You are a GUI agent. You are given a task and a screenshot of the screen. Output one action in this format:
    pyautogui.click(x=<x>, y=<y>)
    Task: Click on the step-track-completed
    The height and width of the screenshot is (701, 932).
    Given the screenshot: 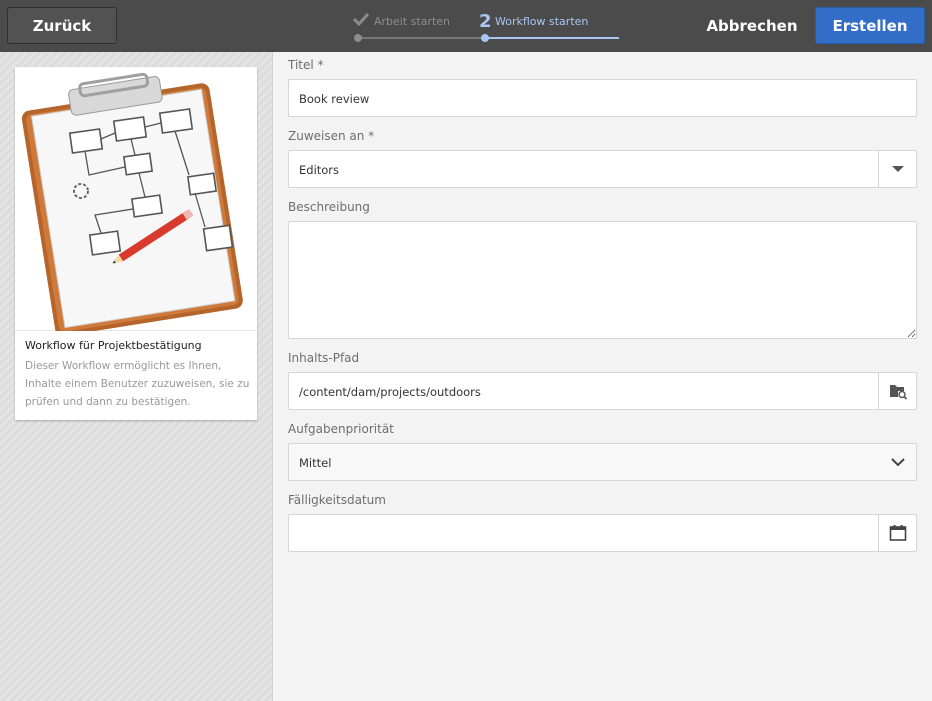 What is the action you would take?
    pyautogui.click(x=421, y=38)
    